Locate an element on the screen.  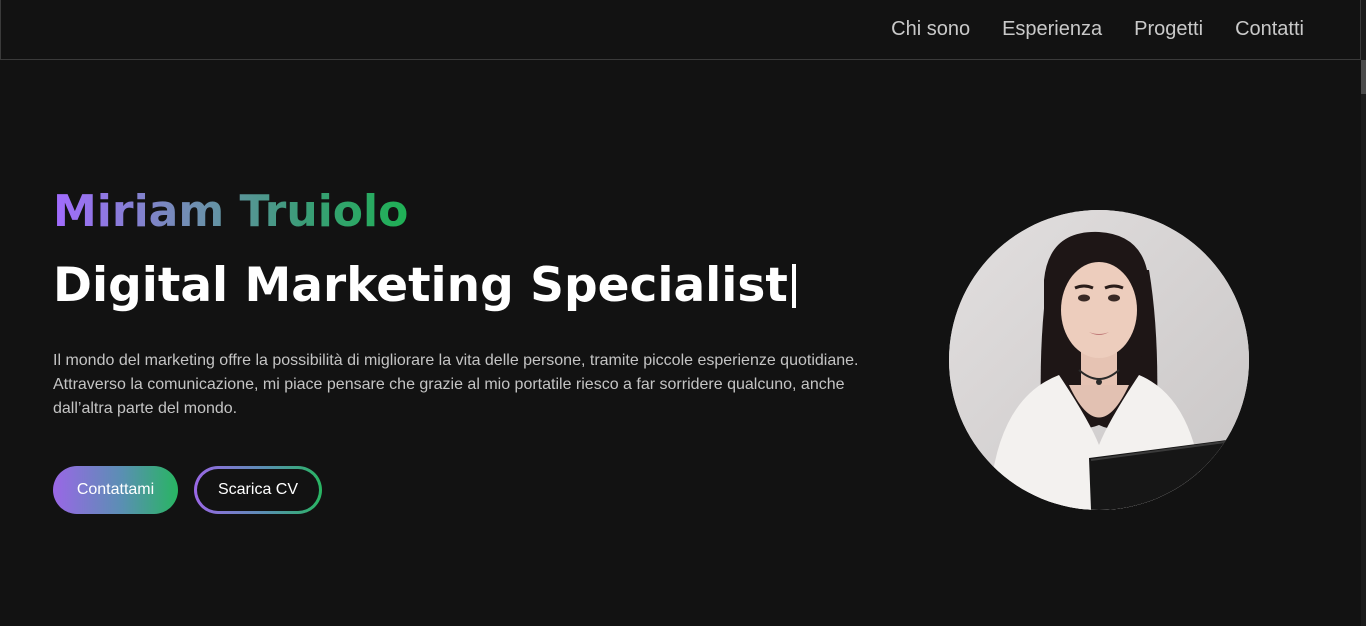
profile-photo is located at coordinates (1099, 360).